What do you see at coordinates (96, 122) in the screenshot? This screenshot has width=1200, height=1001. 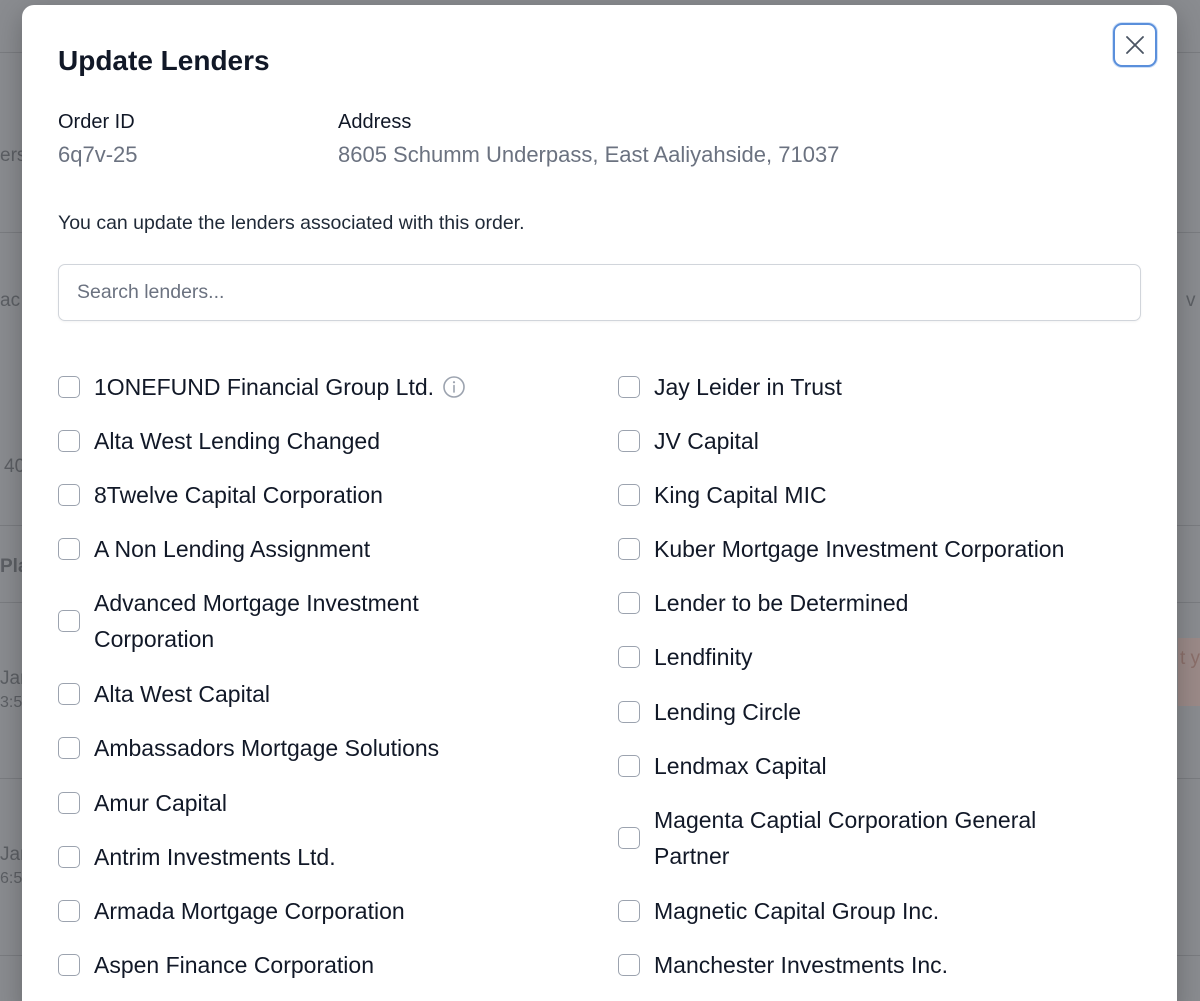 I see `order-id-label: Order ID` at bounding box center [96, 122].